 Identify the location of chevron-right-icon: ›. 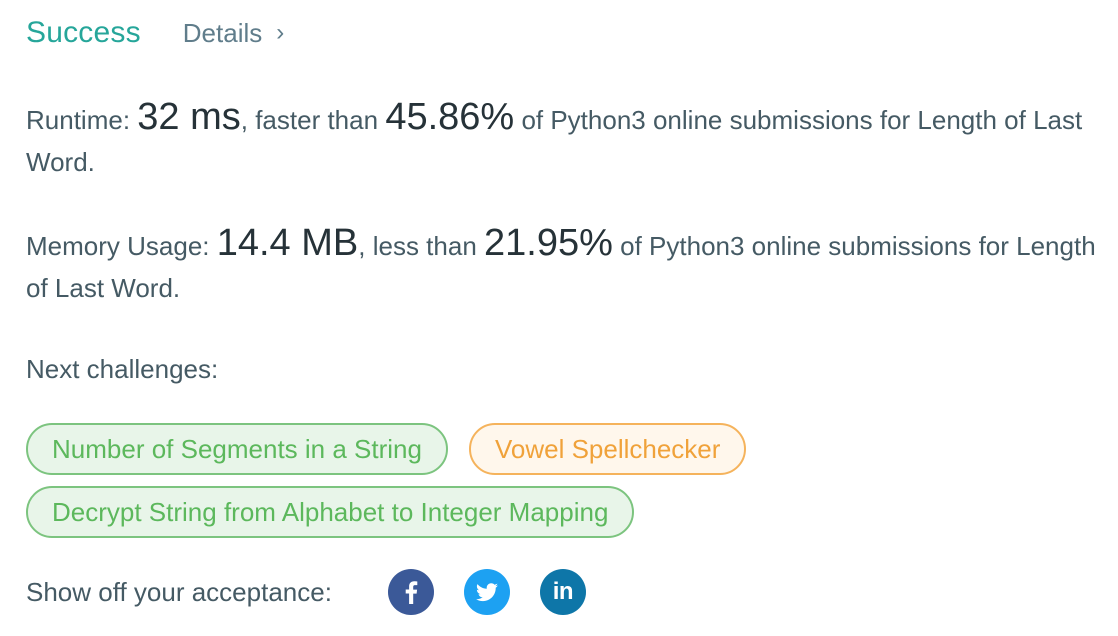
(280, 32).